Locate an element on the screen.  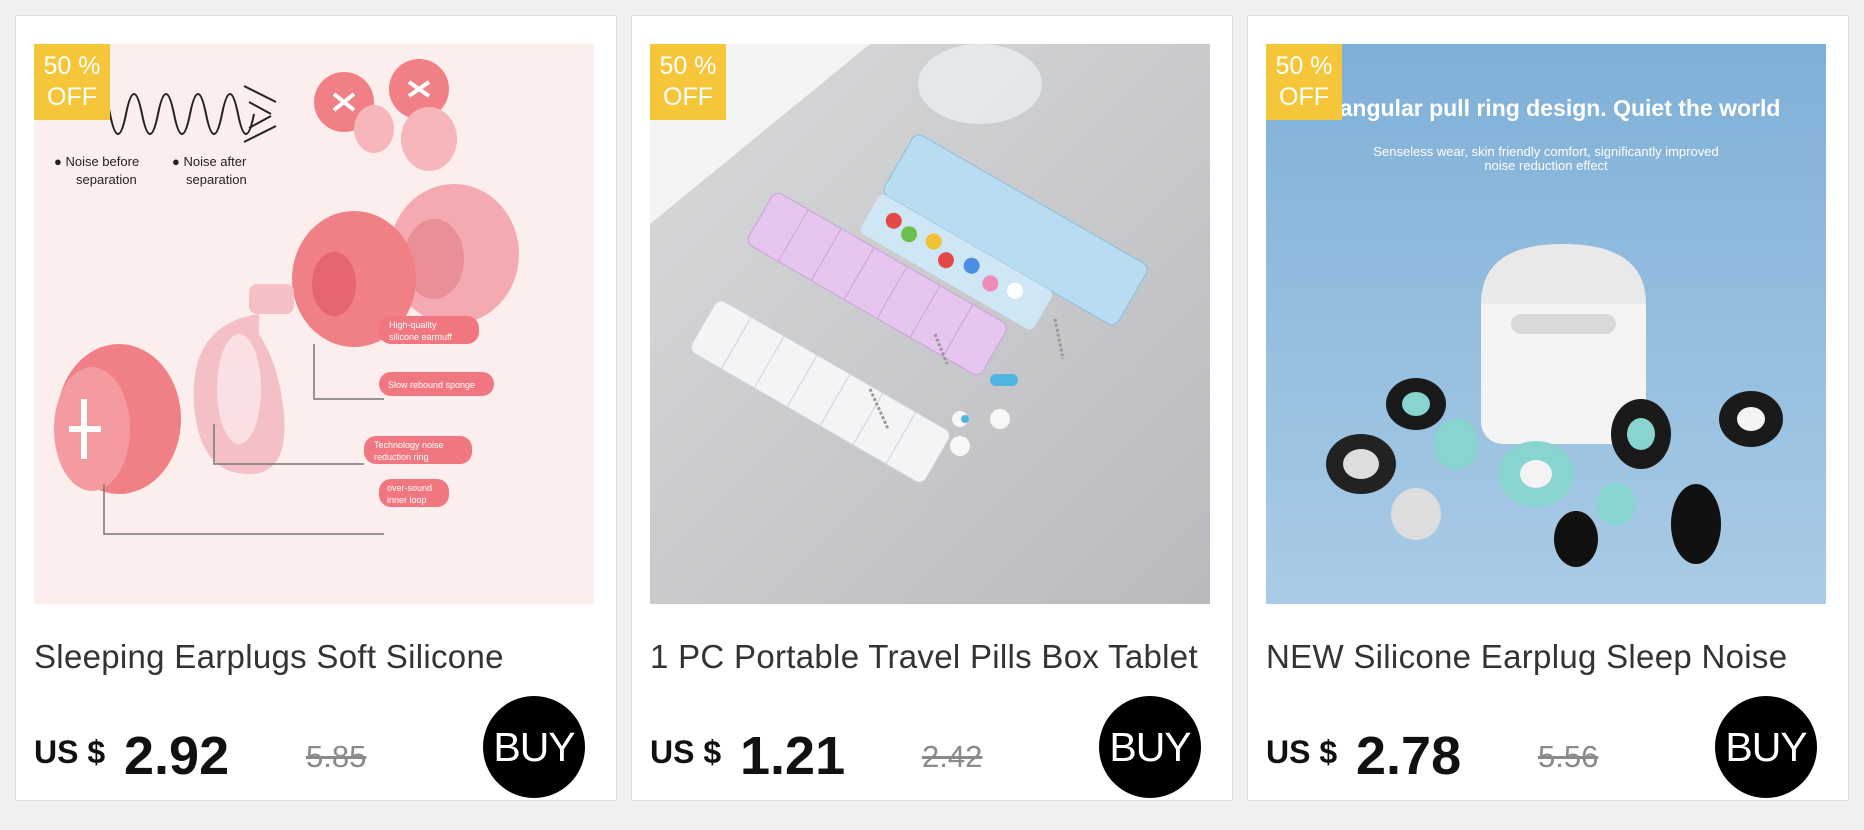
original-price: 5.56 is located at coordinates (1568, 756).